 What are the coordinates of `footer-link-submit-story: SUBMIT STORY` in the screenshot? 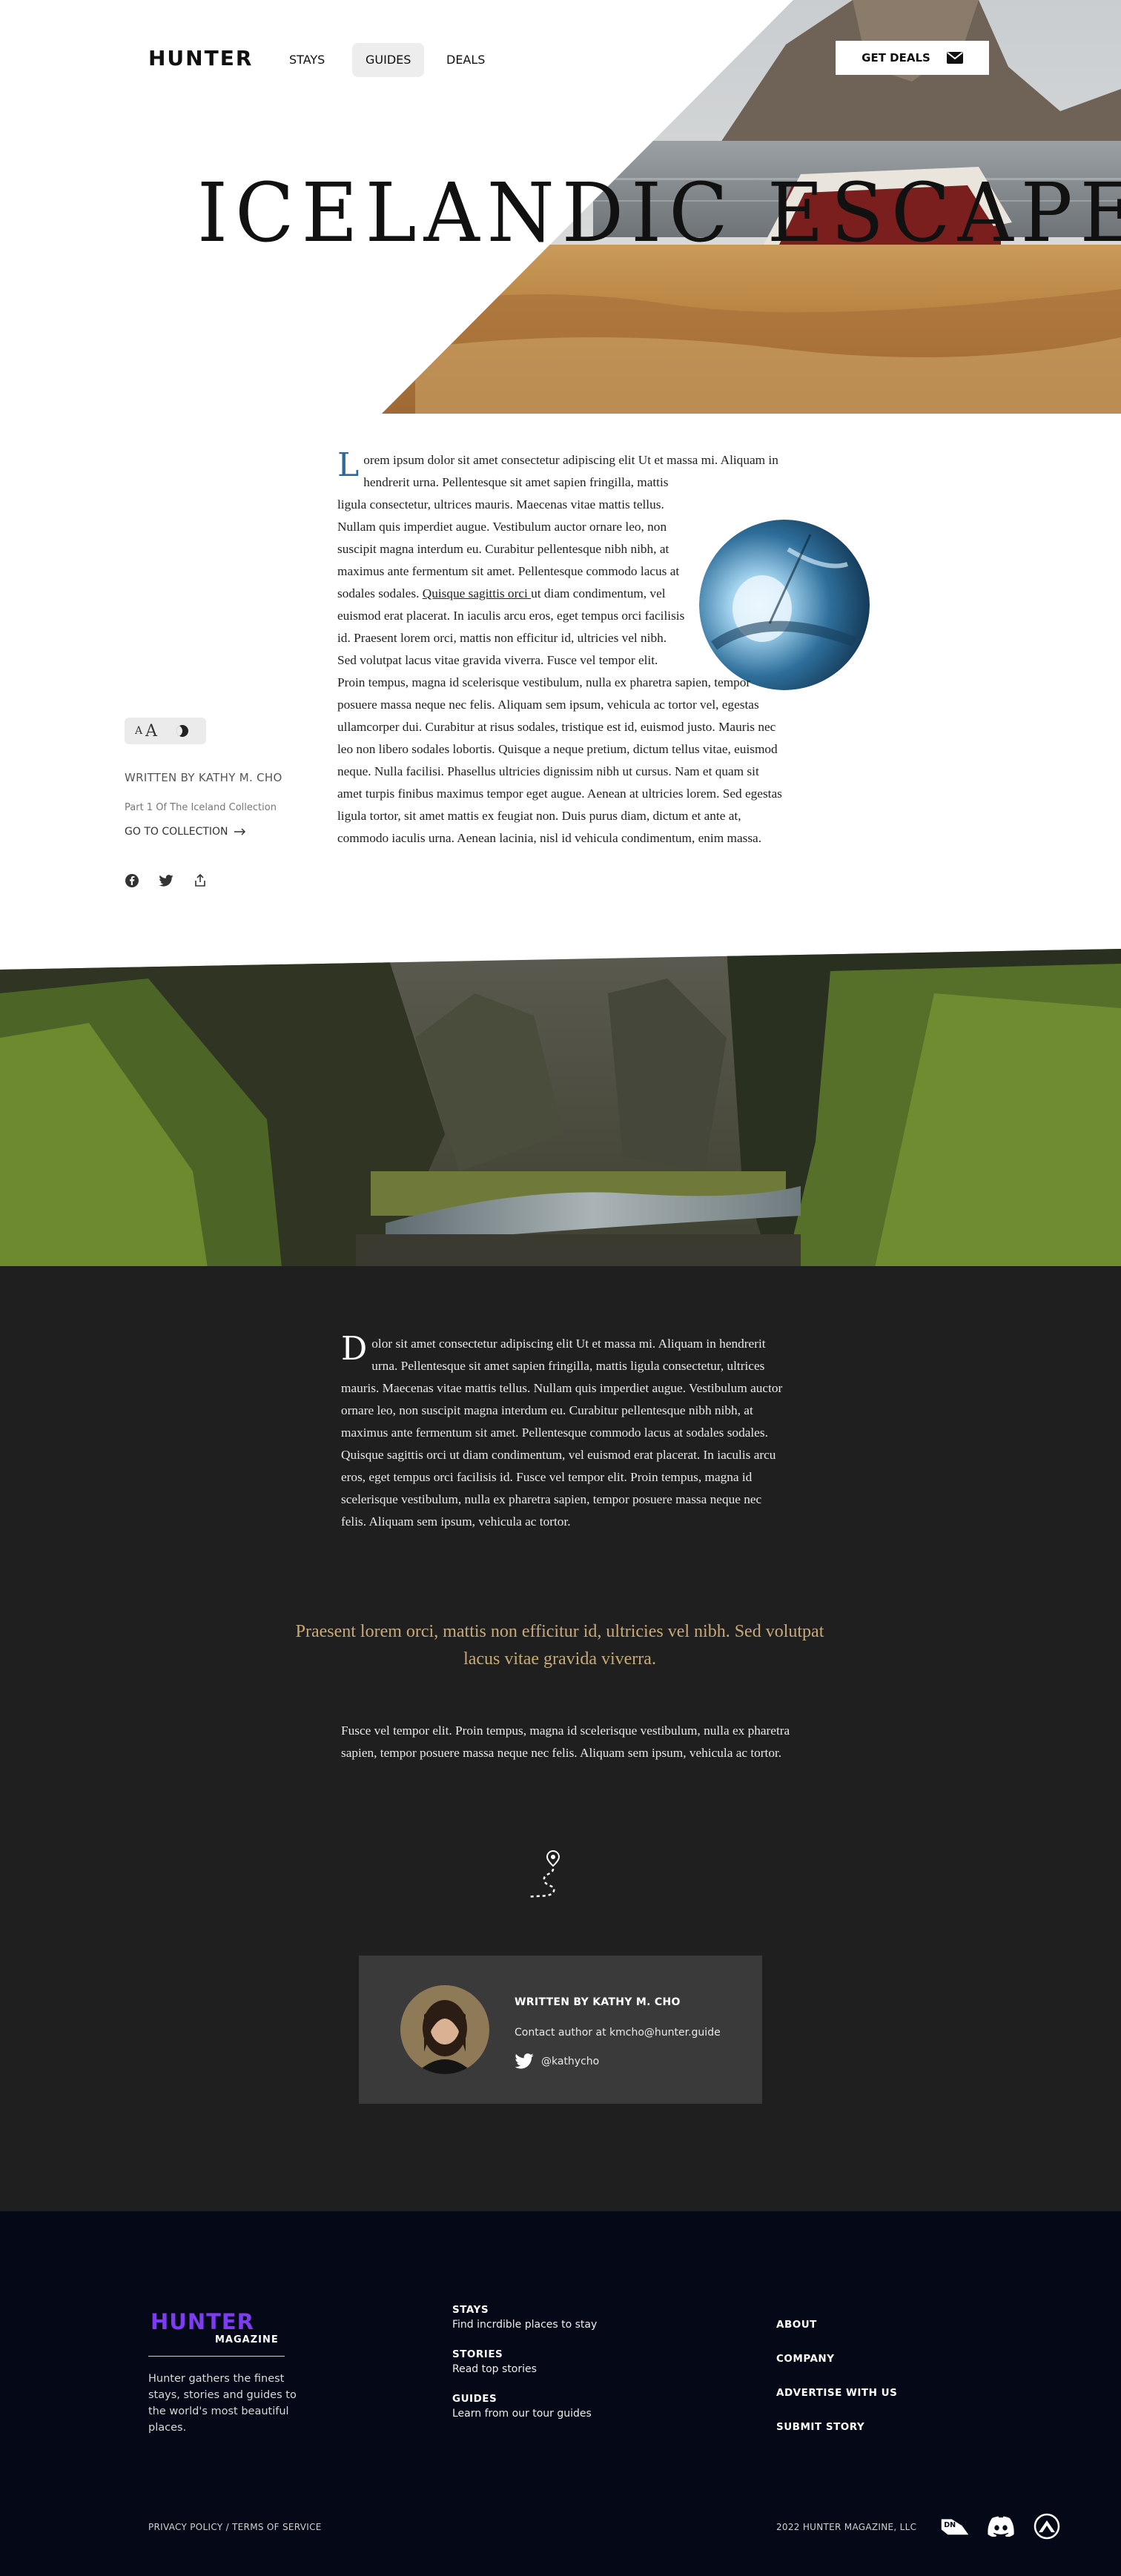 It's located at (837, 2427).